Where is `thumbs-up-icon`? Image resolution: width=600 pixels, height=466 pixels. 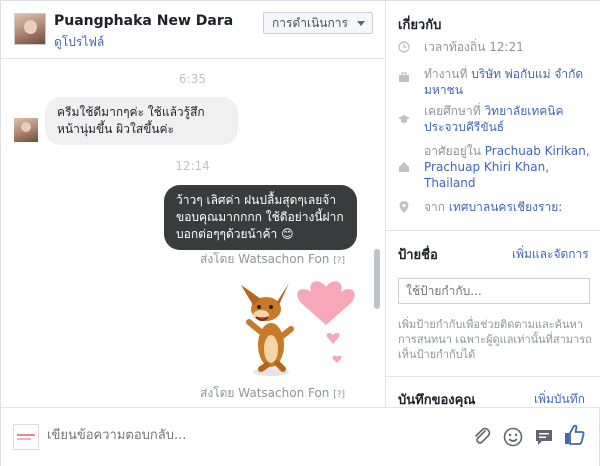
thumbs-up-icon is located at coordinates (575, 435).